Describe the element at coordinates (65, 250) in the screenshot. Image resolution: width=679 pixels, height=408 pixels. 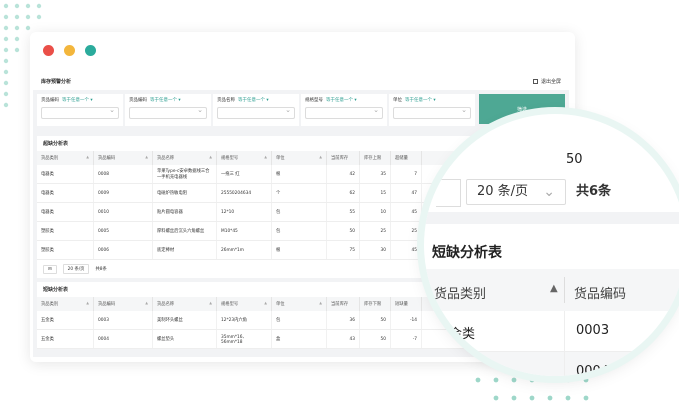
I see `cell-category: 塑胶类` at that location.